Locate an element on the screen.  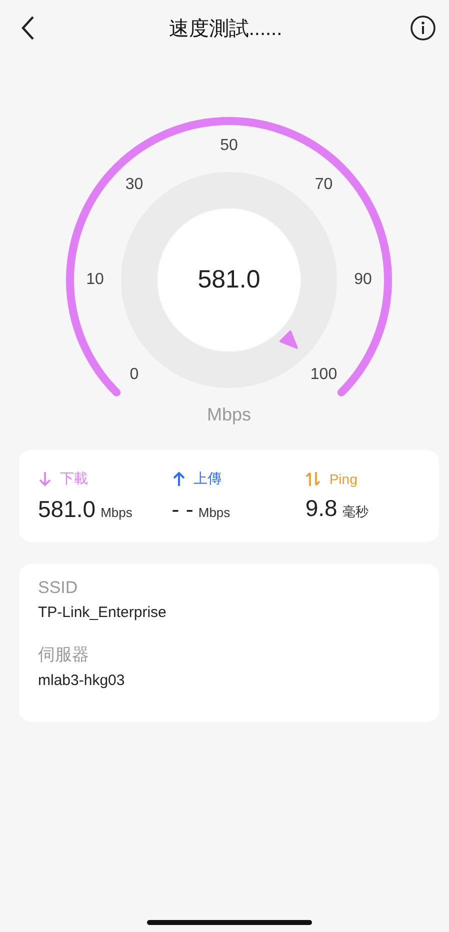
gauge-tick-label: 100 is located at coordinates (324, 375).